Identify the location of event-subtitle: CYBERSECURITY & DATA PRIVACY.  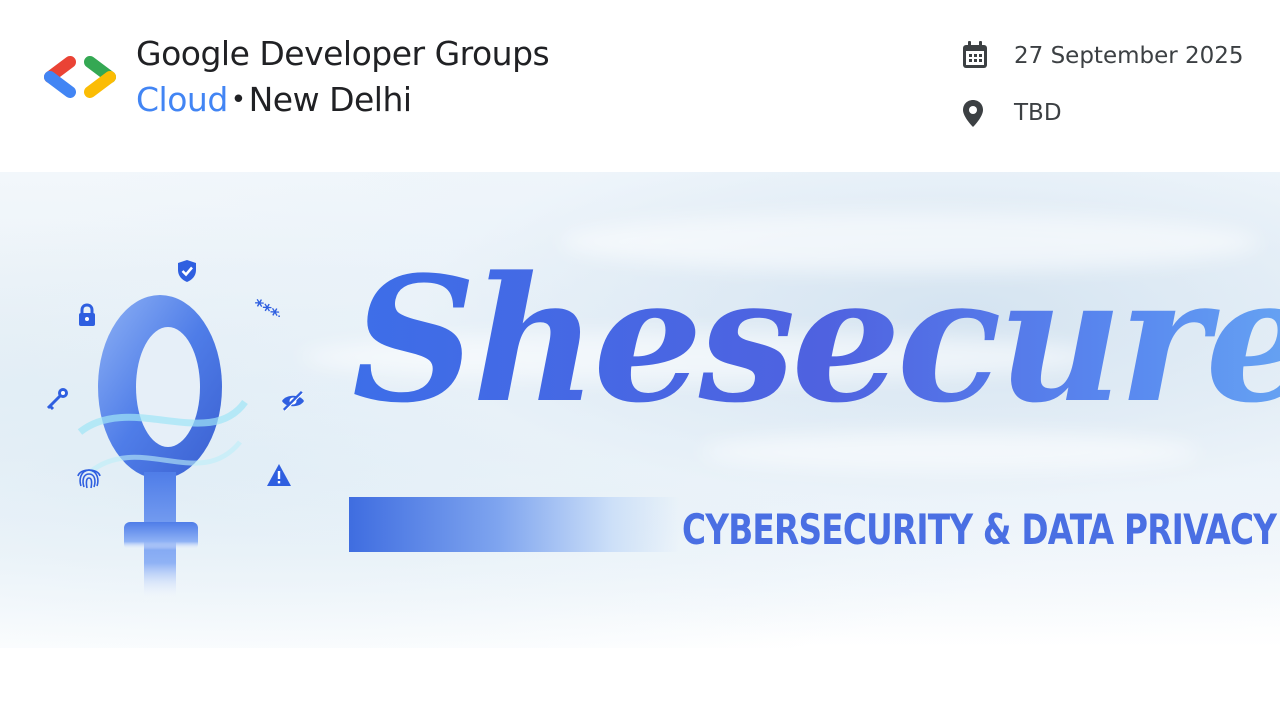
(979, 529).